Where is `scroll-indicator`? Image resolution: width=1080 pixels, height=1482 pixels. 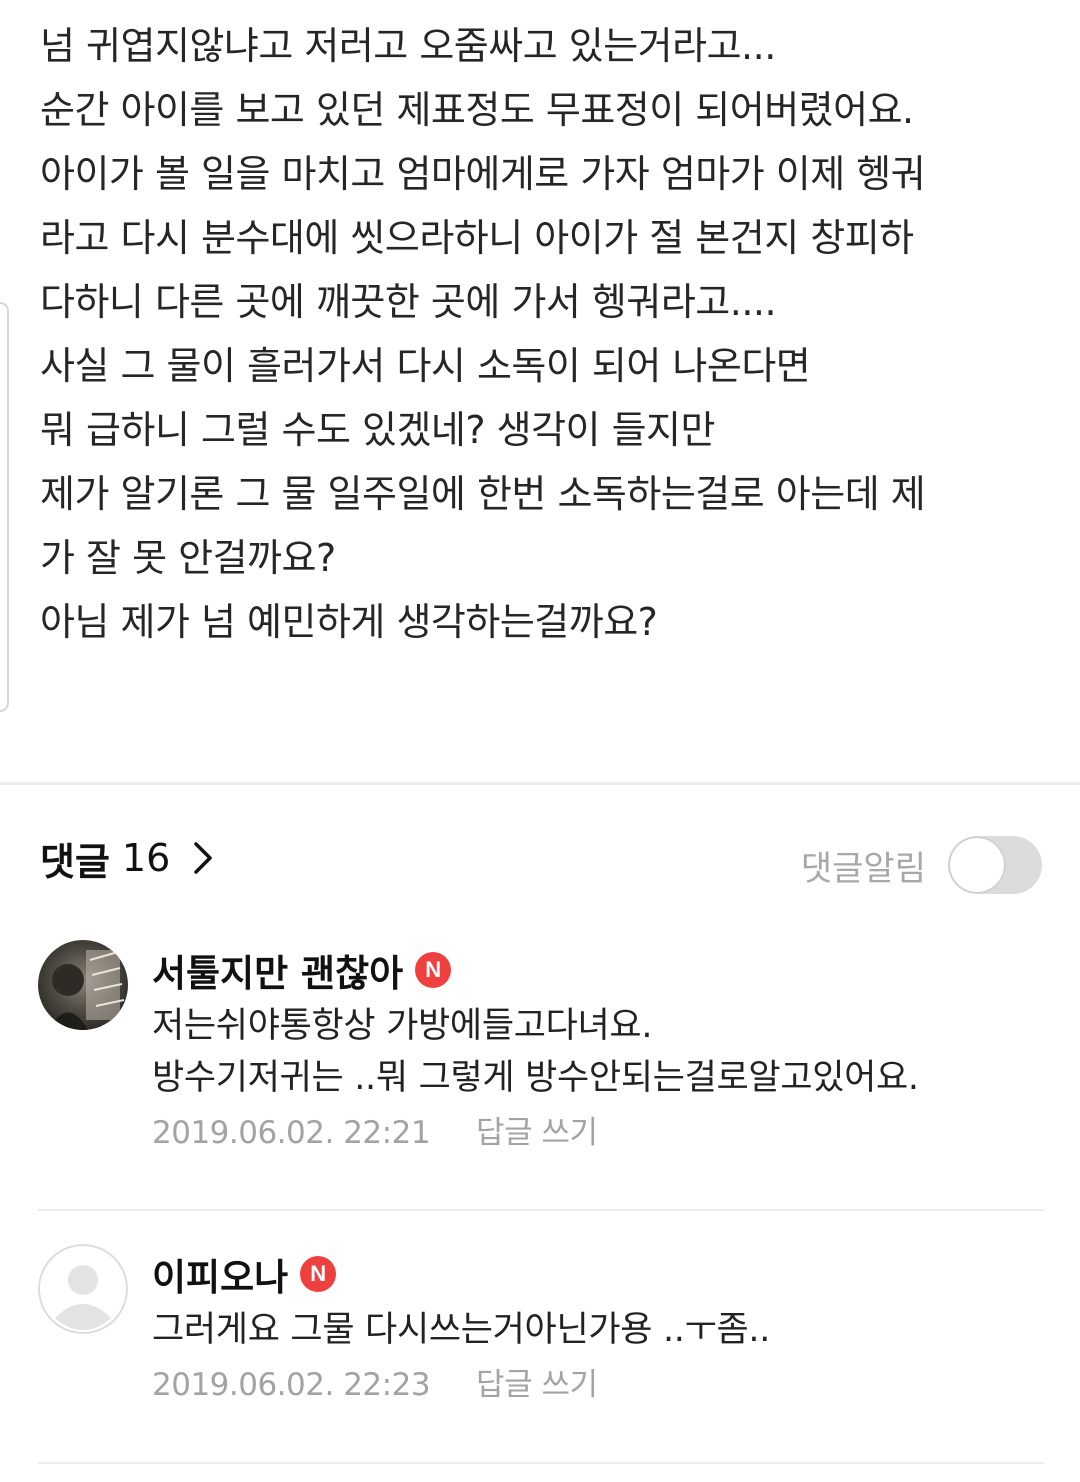
scroll-indicator is located at coordinates (4, 507).